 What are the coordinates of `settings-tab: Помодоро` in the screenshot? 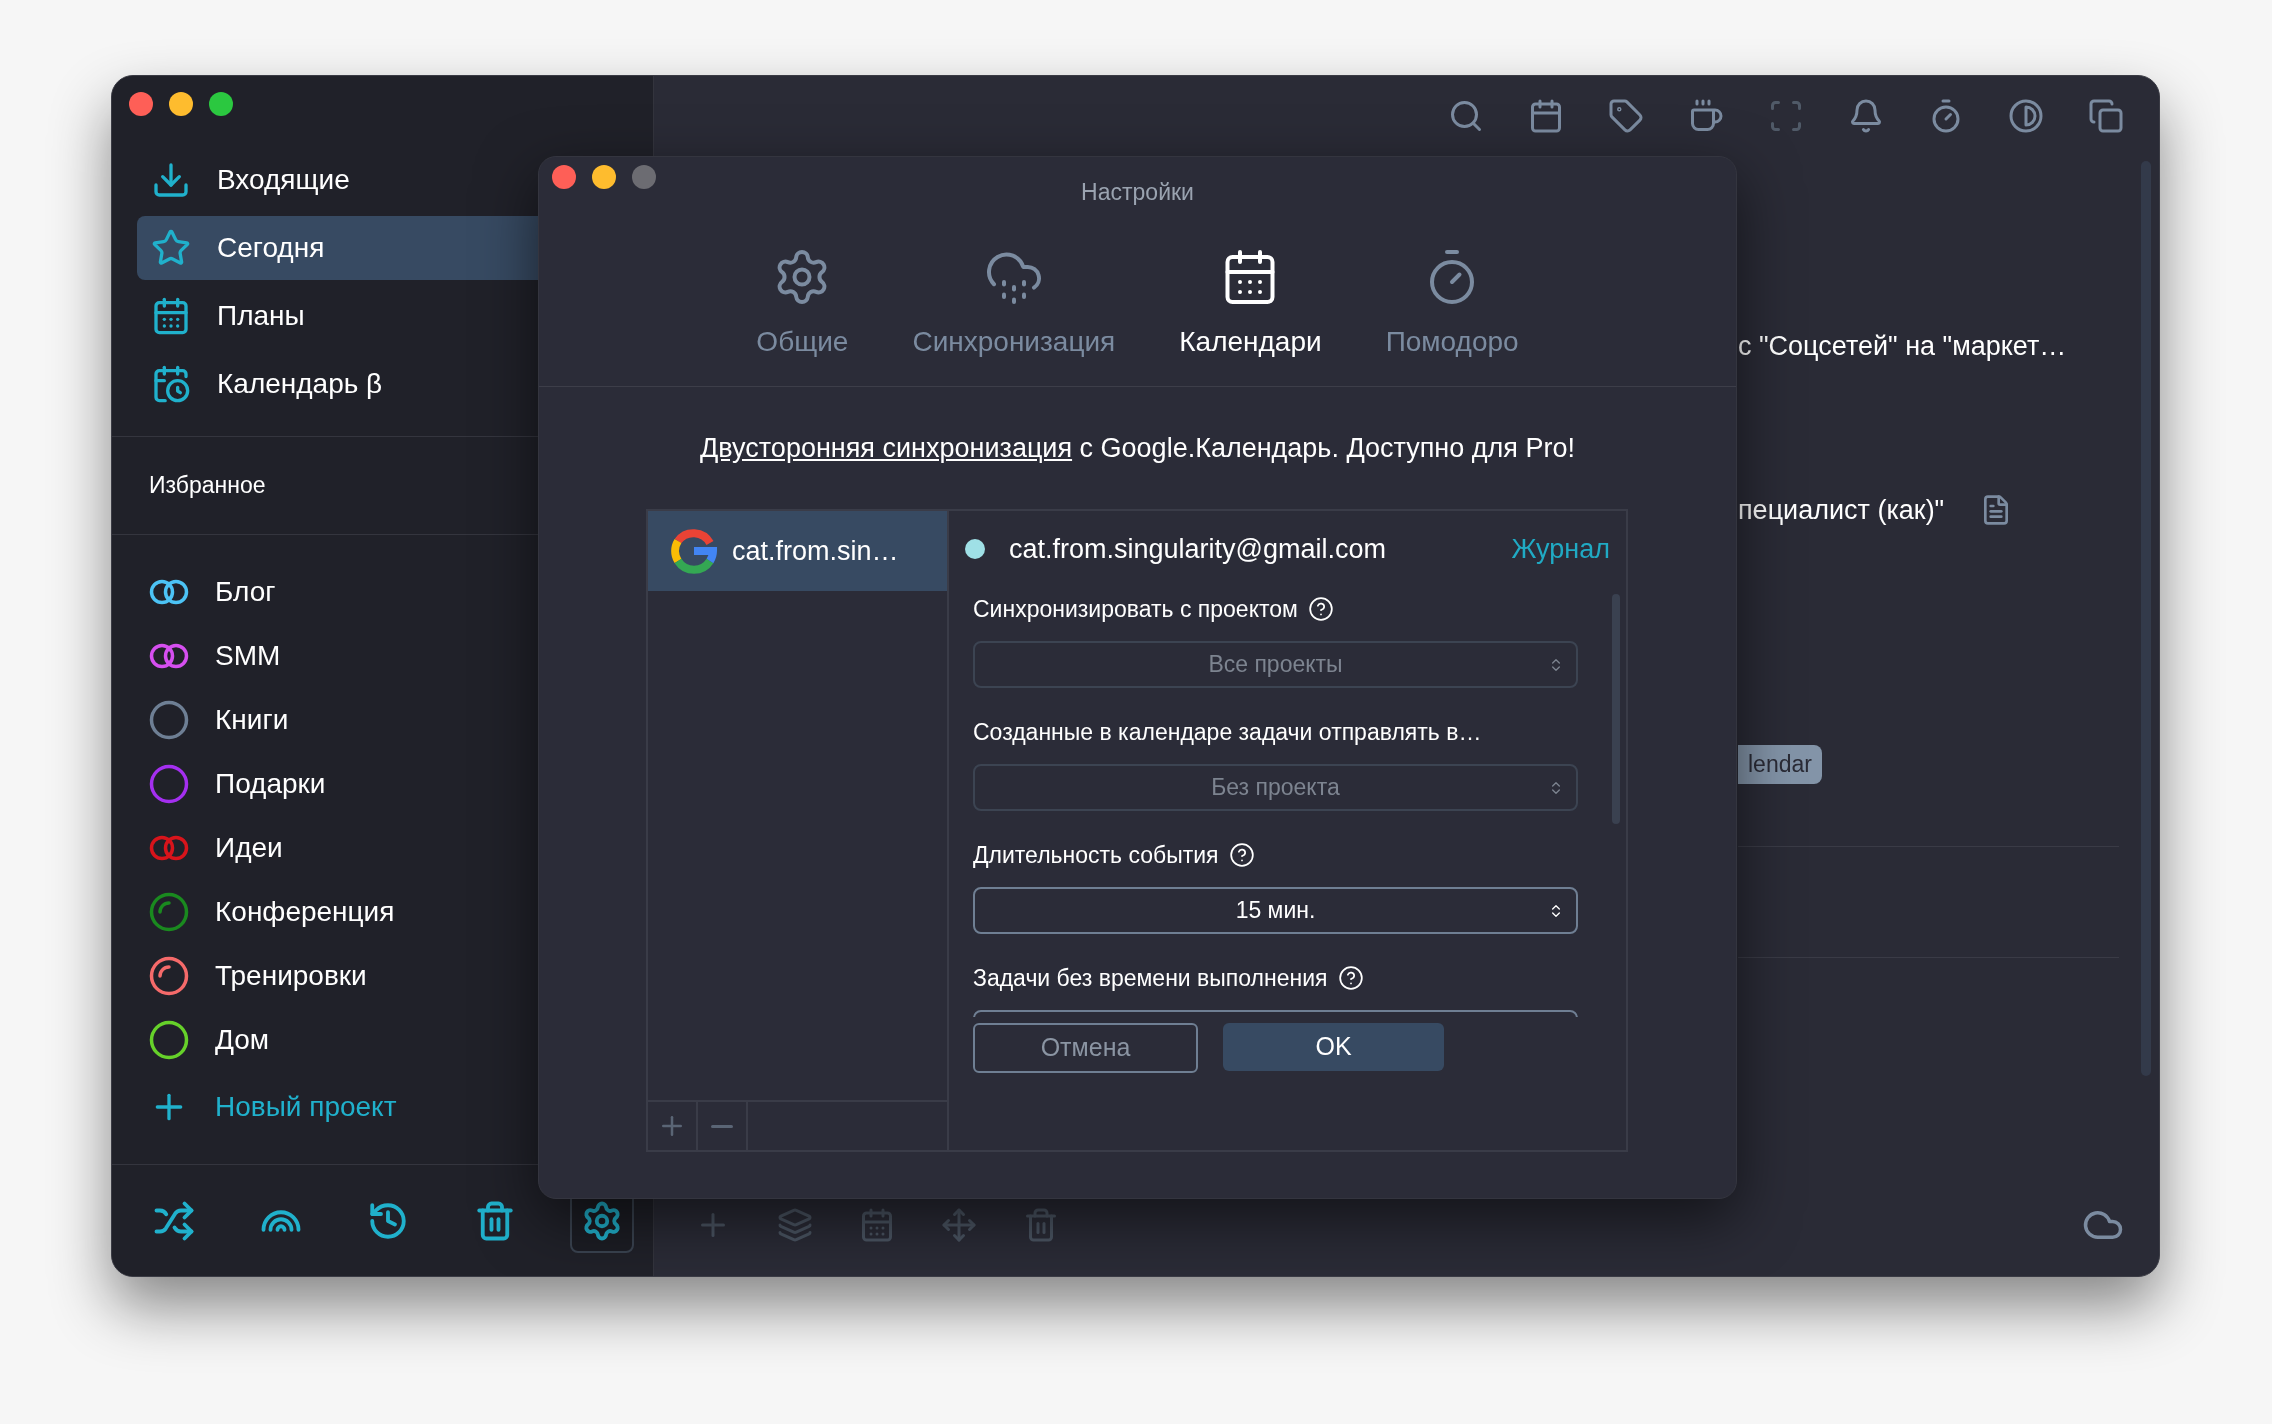 It's located at (1452, 316).